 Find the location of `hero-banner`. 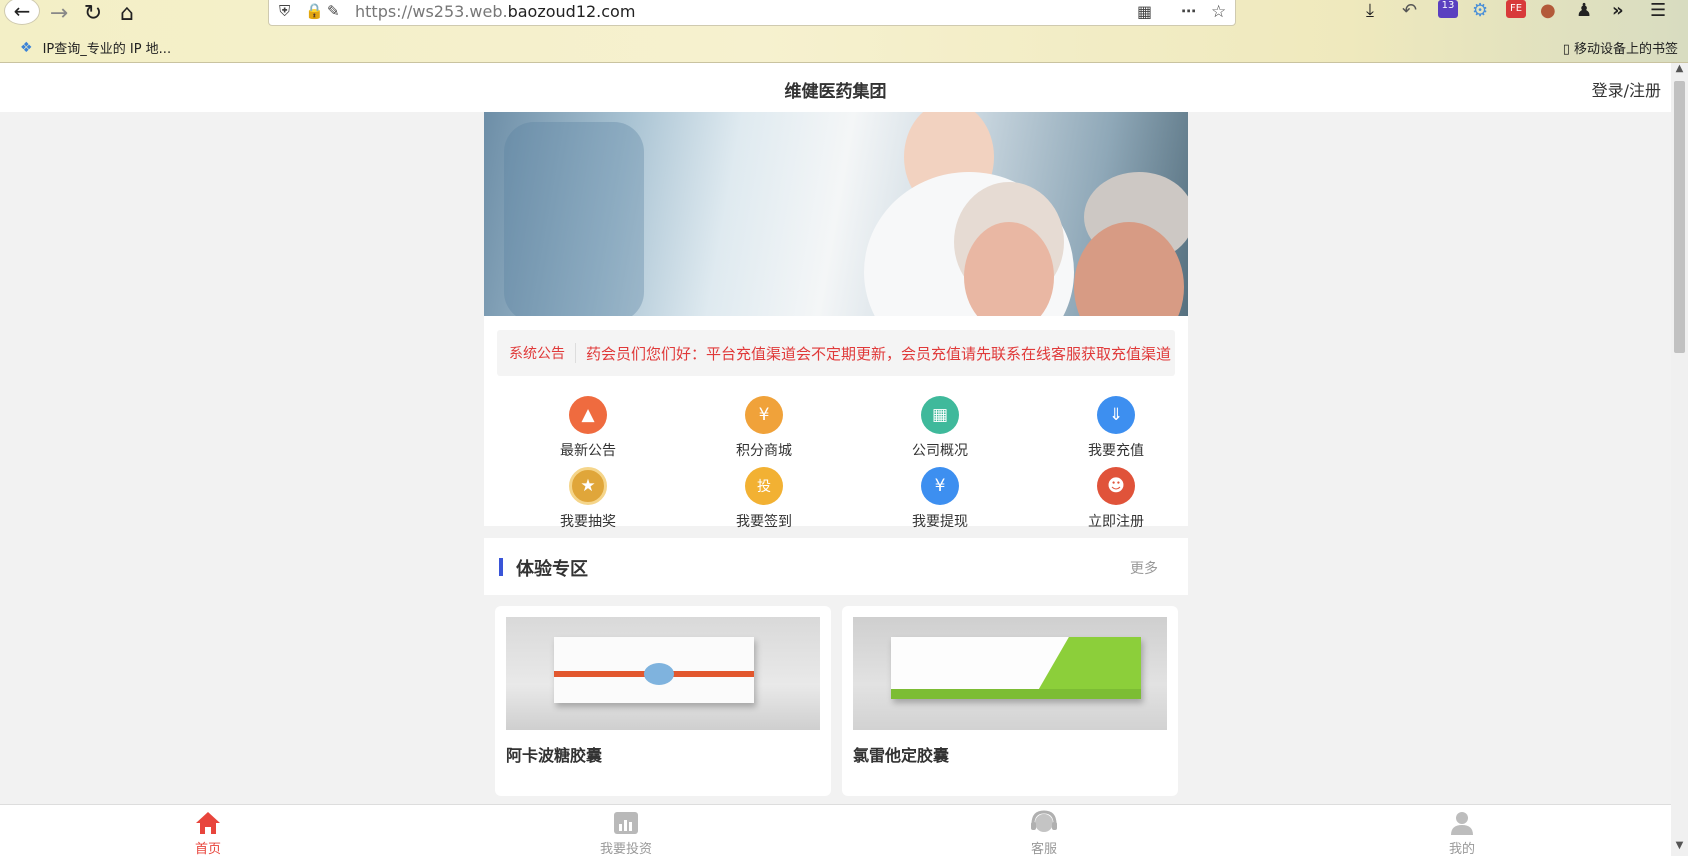

hero-banner is located at coordinates (836, 214).